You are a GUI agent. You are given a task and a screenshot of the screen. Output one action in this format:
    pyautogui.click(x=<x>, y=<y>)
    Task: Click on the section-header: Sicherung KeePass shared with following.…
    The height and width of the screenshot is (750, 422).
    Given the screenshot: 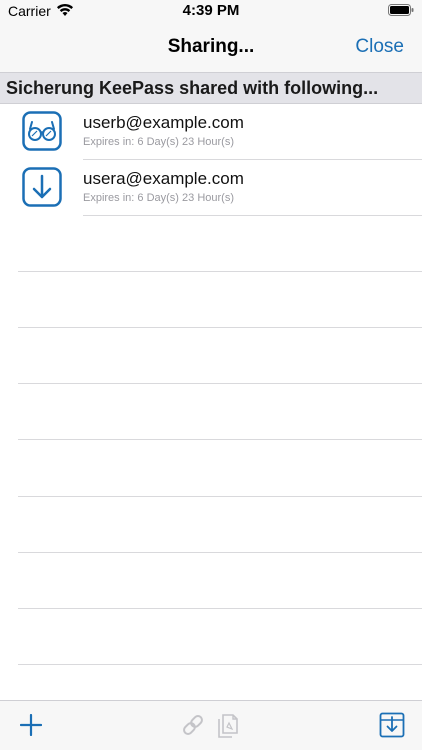 What is the action you would take?
    pyautogui.click(x=211, y=88)
    